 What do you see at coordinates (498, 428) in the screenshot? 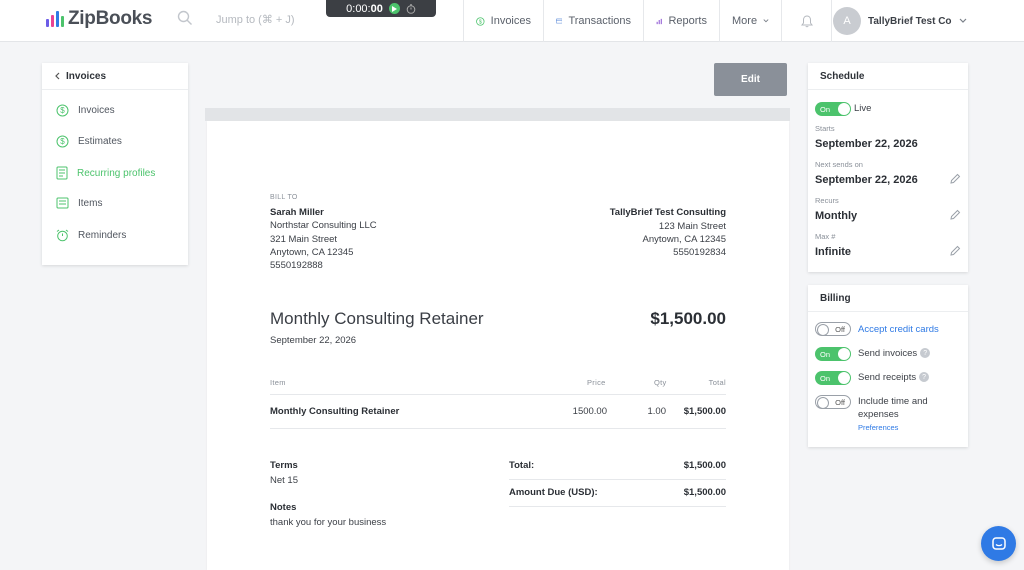
I see `table-divider` at bounding box center [498, 428].